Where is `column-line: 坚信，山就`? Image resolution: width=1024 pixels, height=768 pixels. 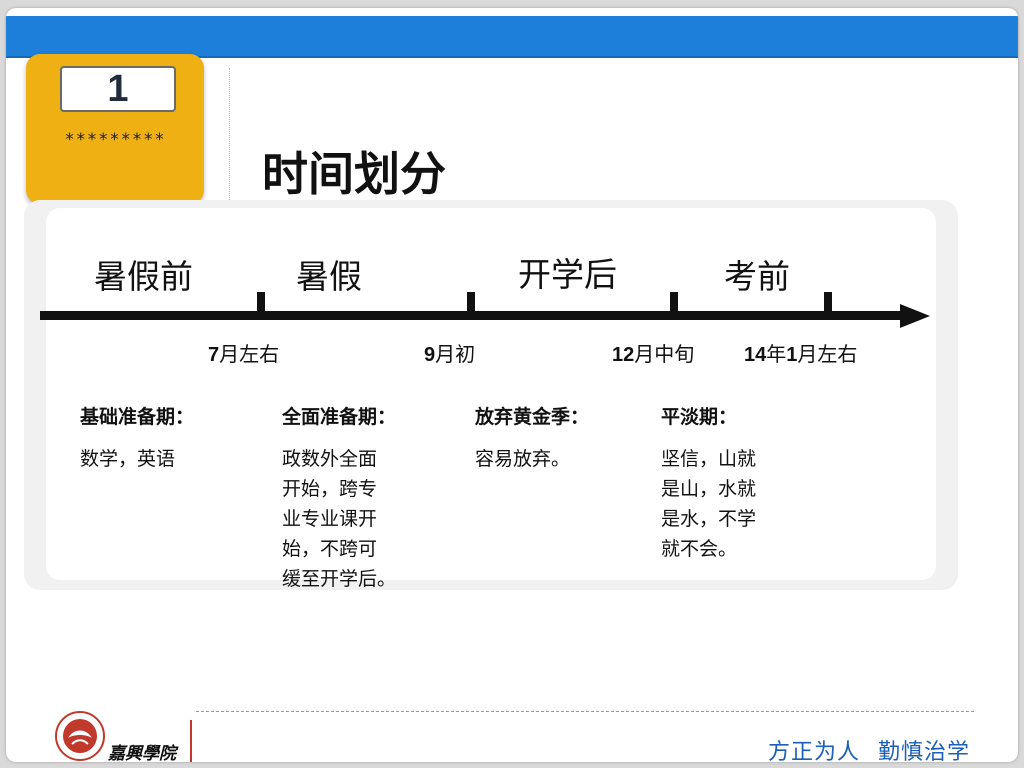
column-line: 坚信，山就 is located at coordinates (709, 459).